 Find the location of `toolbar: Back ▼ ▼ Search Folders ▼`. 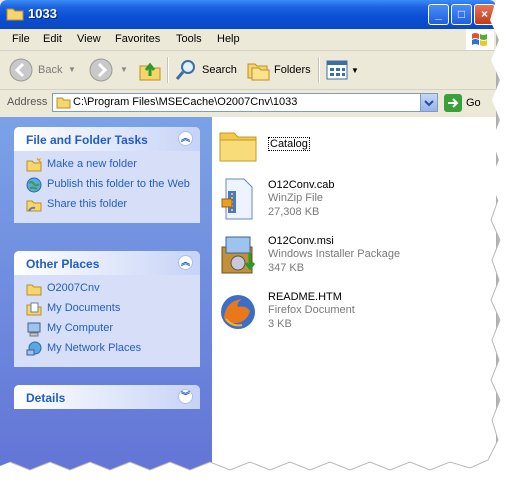

toolbar: Back ▼ ▼ Search Folders ▼ is located at coordinates (248, 70).